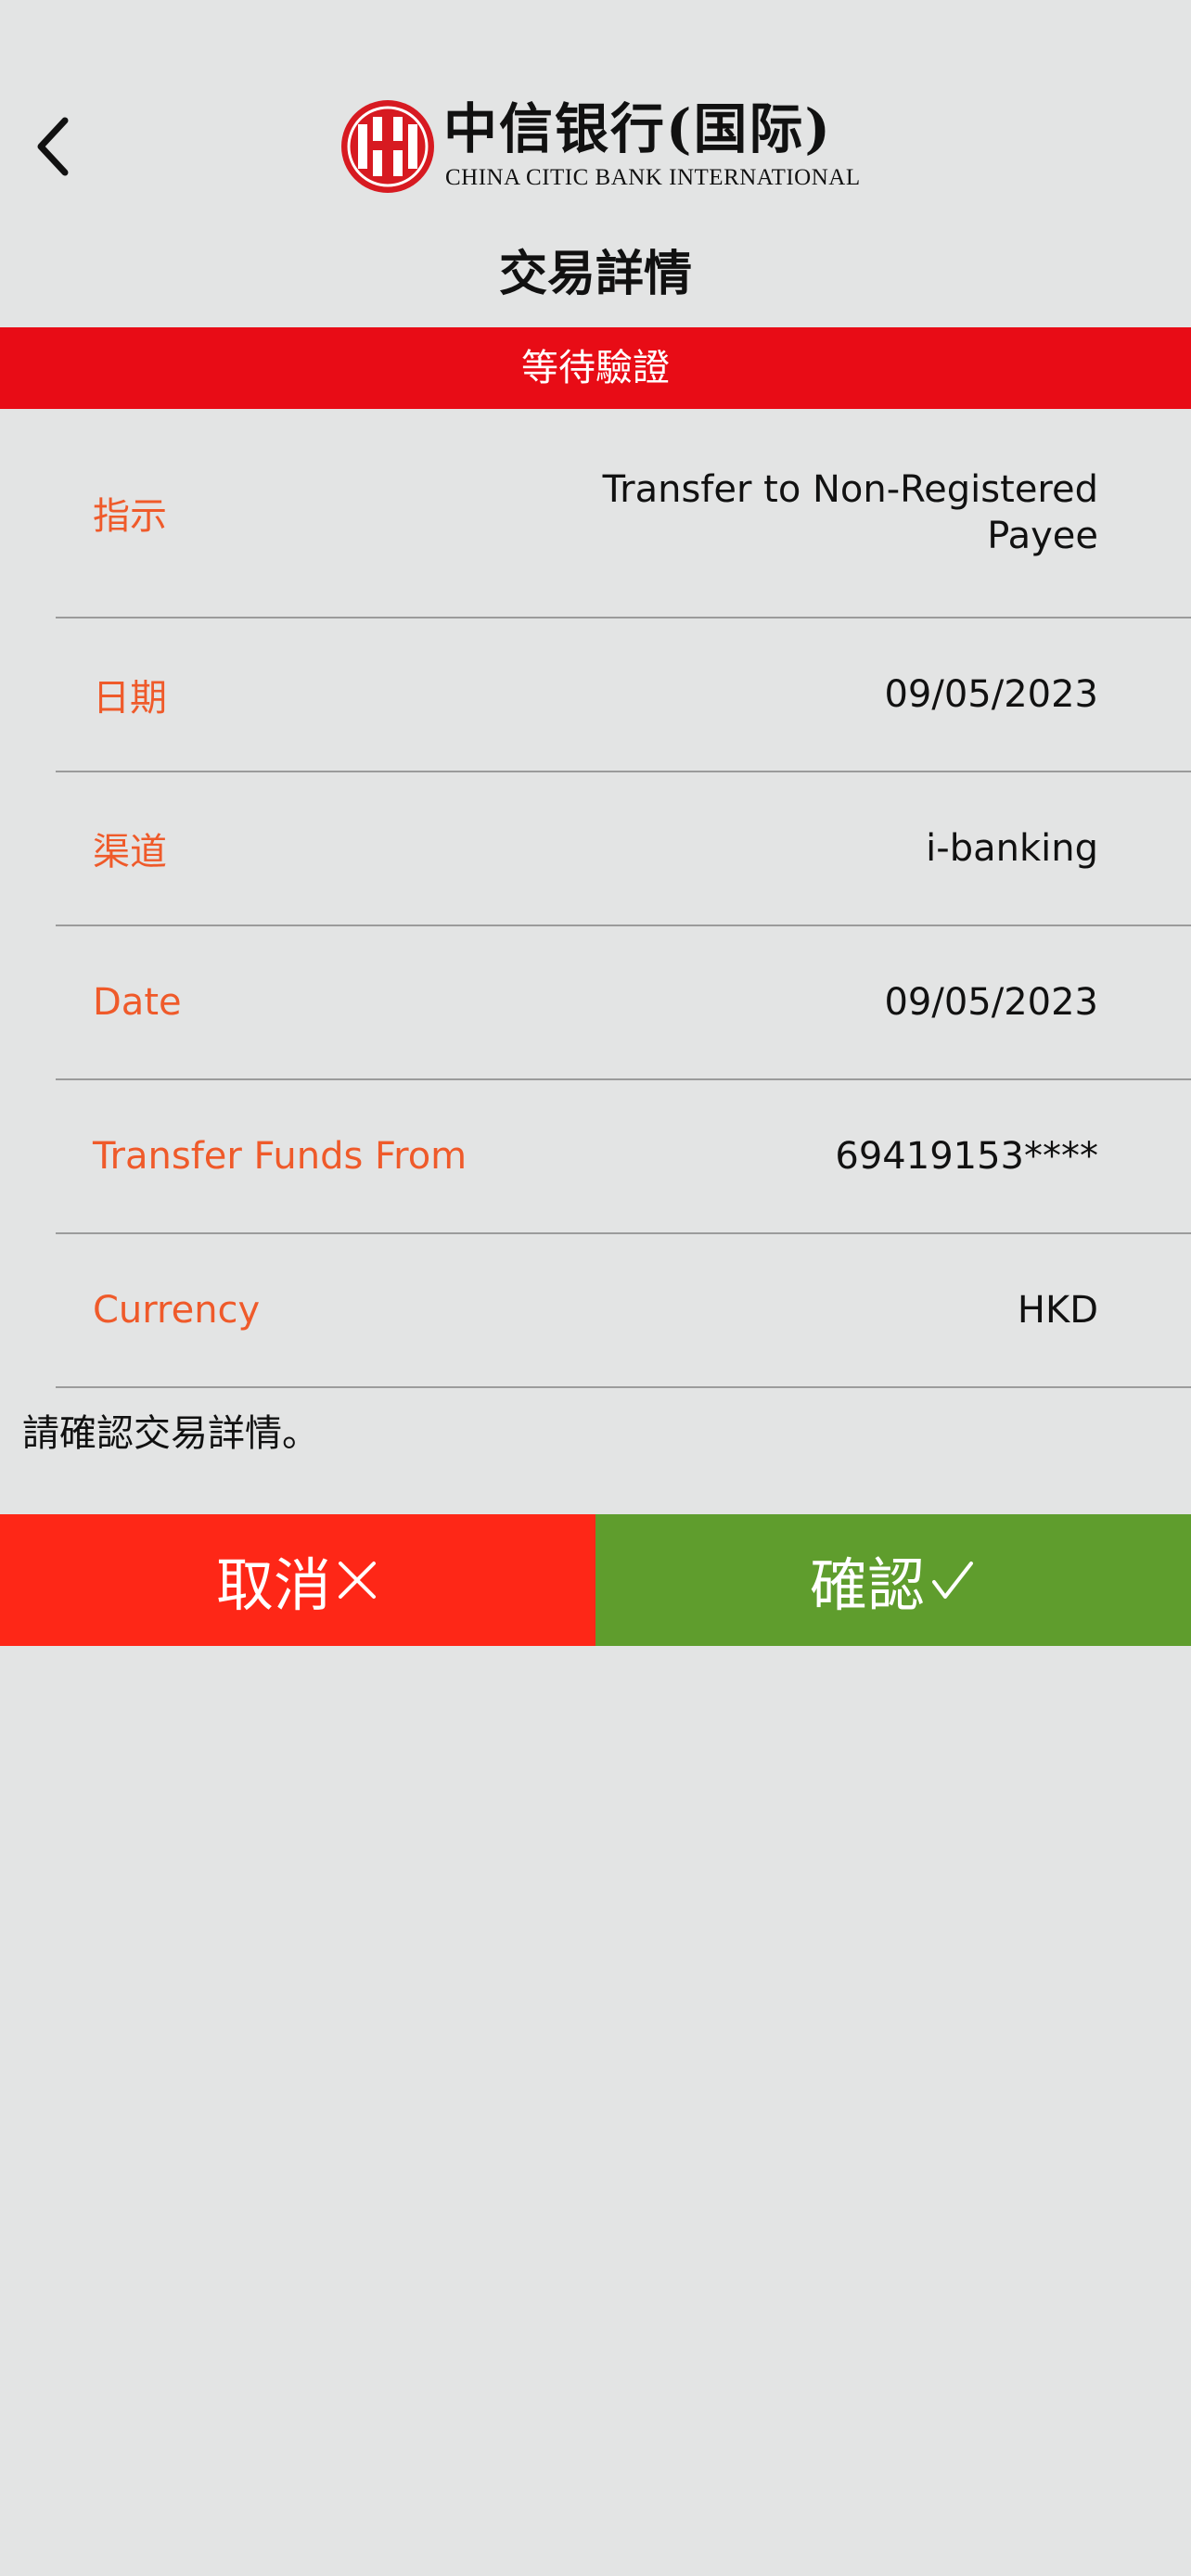 The image size is (1191, 2576). I want to click on detail-label: Currency, so click(177, 1310).